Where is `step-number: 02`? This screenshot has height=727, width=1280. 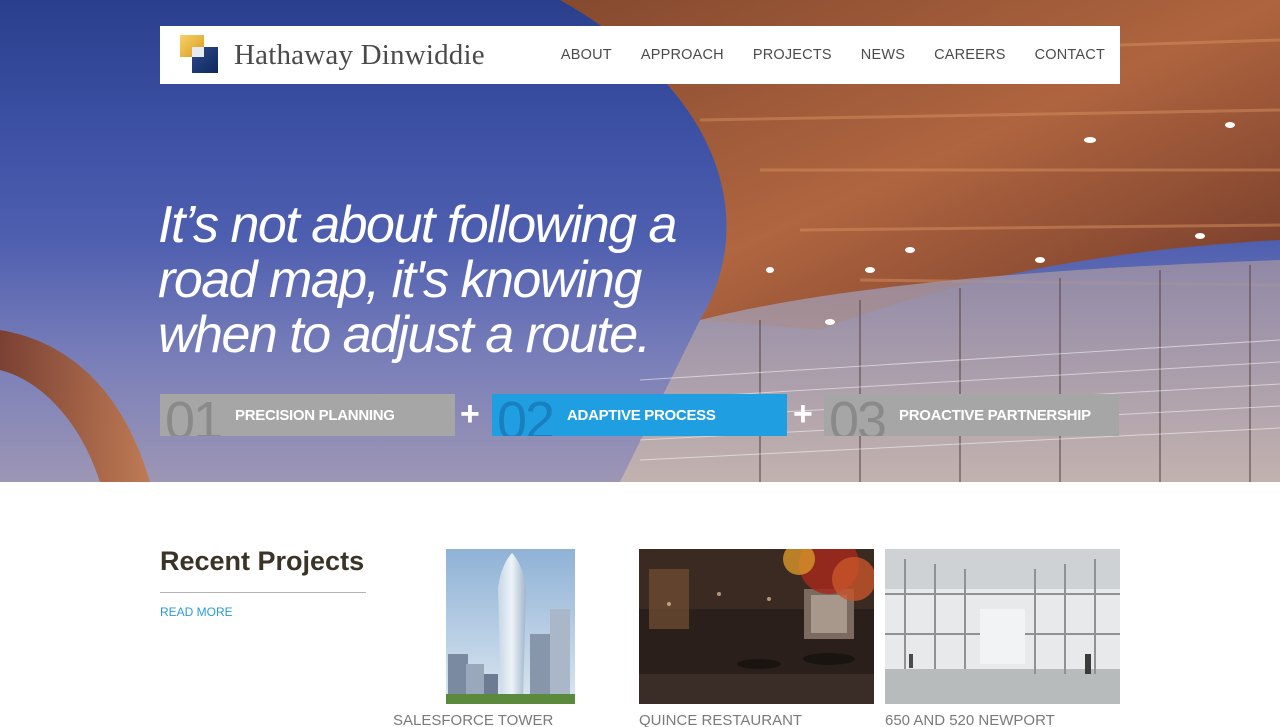 step-number: 02 is located at coordinates (526, 415).